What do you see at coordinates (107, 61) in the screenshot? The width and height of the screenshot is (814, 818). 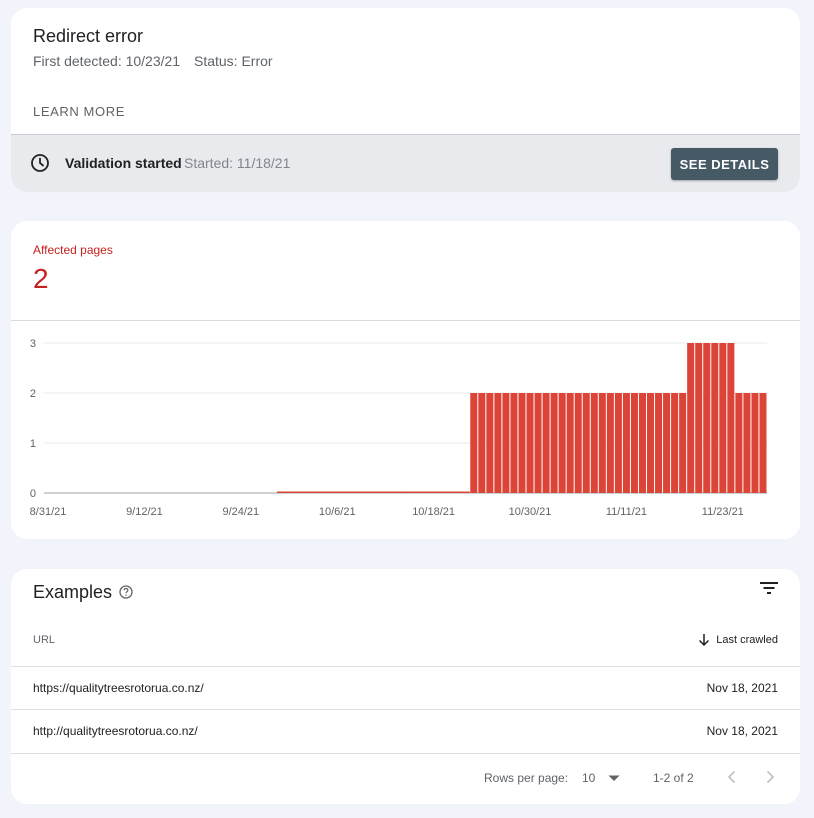 I see `first-detected: First detected: 10/23/21` at bounding box center [107, 61].